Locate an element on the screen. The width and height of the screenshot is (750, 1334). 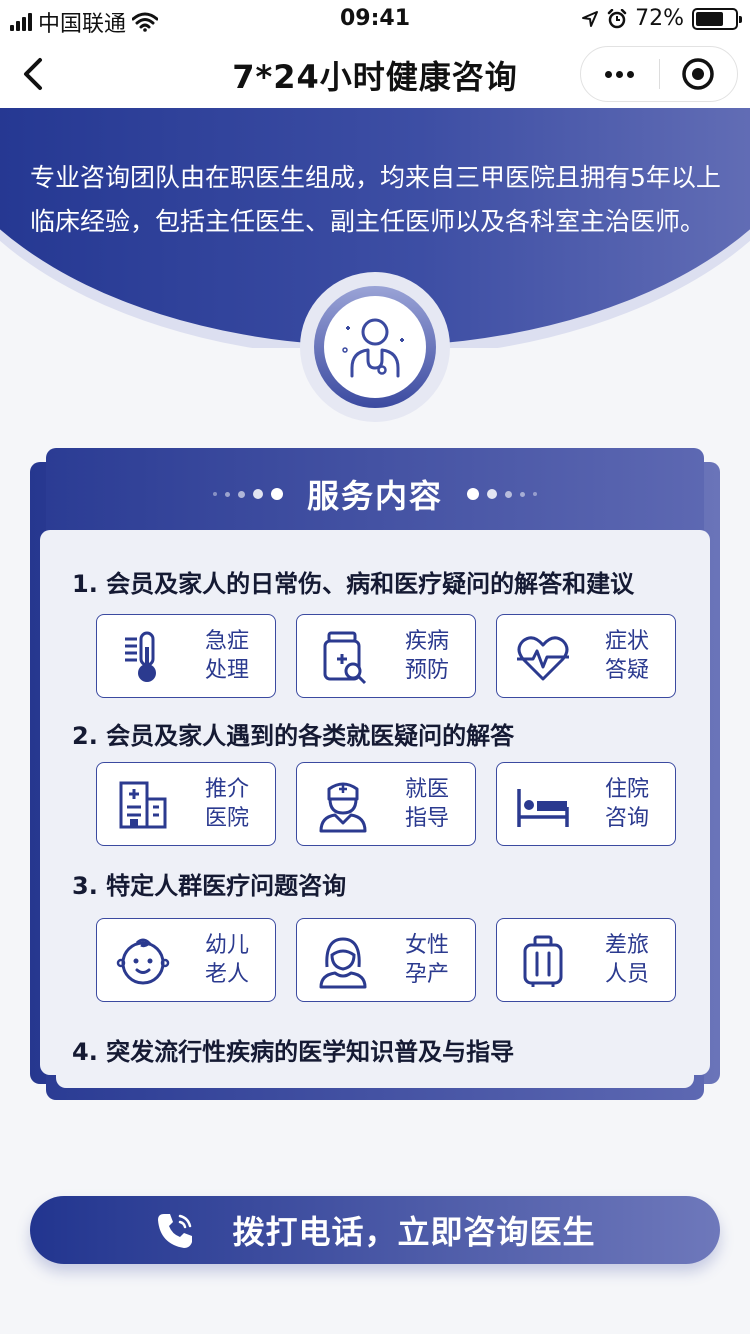
status-right: 72% is located at coordinates (661, 18).